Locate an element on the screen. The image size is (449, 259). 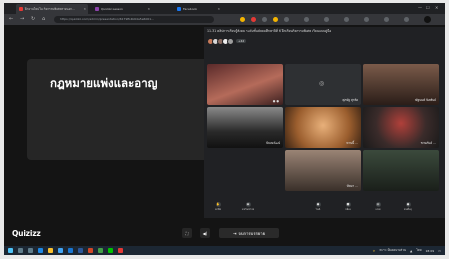
volume-icon: ◀) is located at coordinates (205, 233).